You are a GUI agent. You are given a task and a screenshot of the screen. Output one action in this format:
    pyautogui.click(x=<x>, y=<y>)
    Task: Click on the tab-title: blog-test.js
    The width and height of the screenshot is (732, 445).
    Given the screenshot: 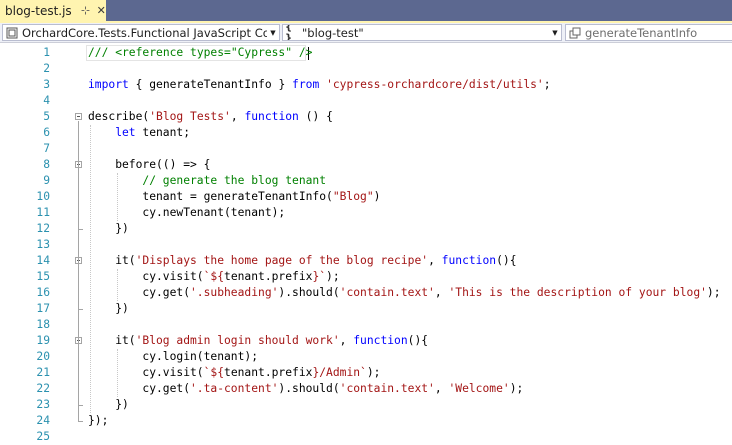 What is the action you would take?
    pyautogui.click(x=38, y=10)
    